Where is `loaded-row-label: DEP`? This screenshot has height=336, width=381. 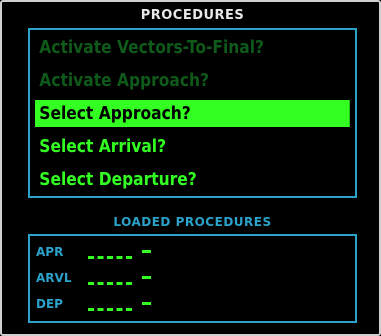
loaded-row-label: DEP is located at coordinates (49, 304).